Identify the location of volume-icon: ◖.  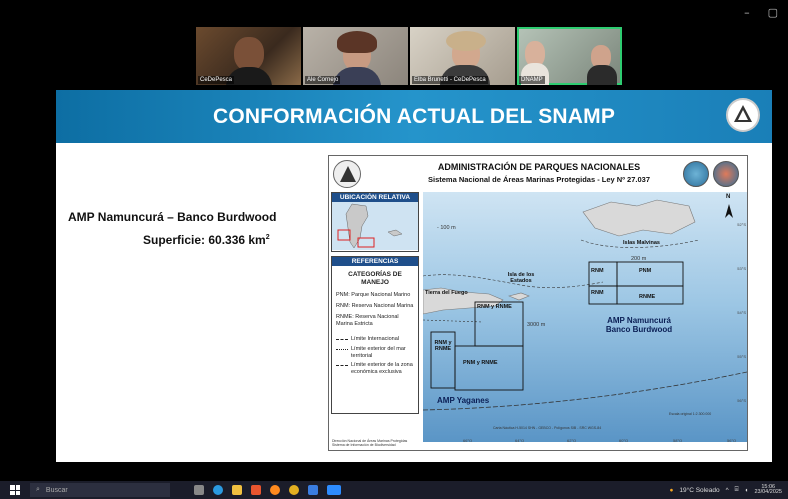
(747, 490).